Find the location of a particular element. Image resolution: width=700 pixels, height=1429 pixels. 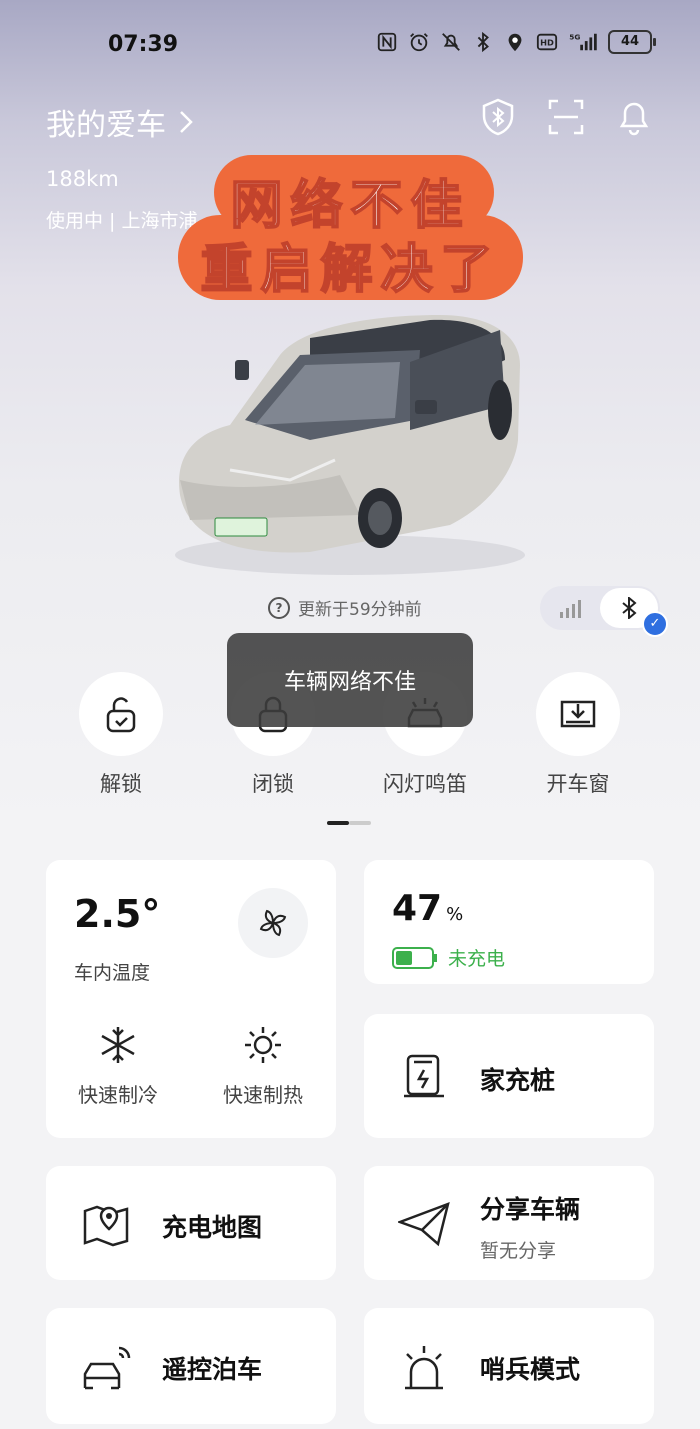

fan-button is located at coordinates (273, 923).